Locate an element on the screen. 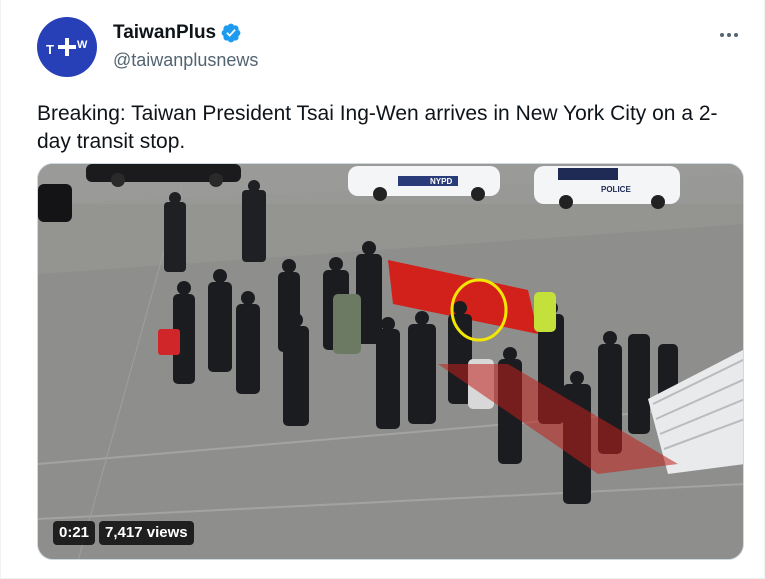 The height and width of the screenshot is (579, 765). author-display-name: TaiwanPlus is located at coordinates (164, 33).